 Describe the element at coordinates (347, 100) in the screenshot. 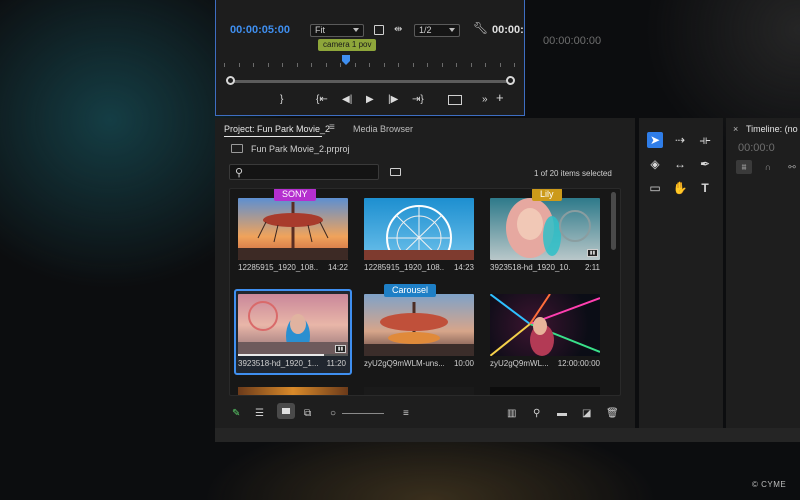

I see `step-back-icon: ◀|` at that location.